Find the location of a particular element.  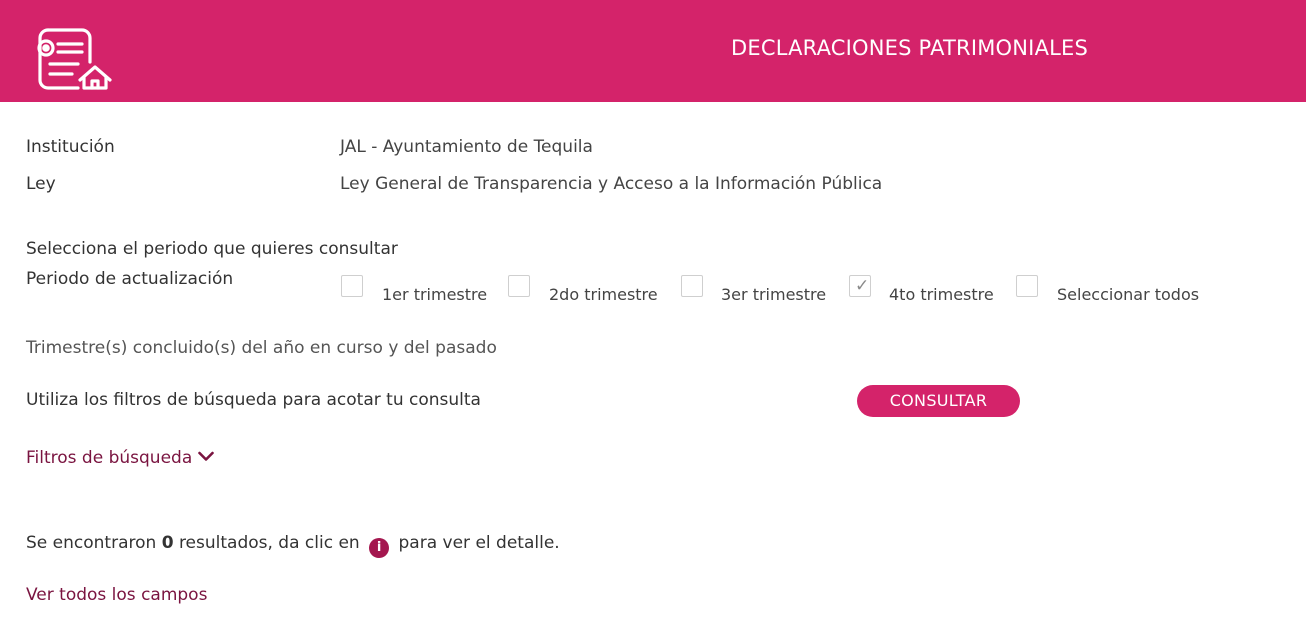

checkbox-3er-trimestre is located at coordinates (692, 286).